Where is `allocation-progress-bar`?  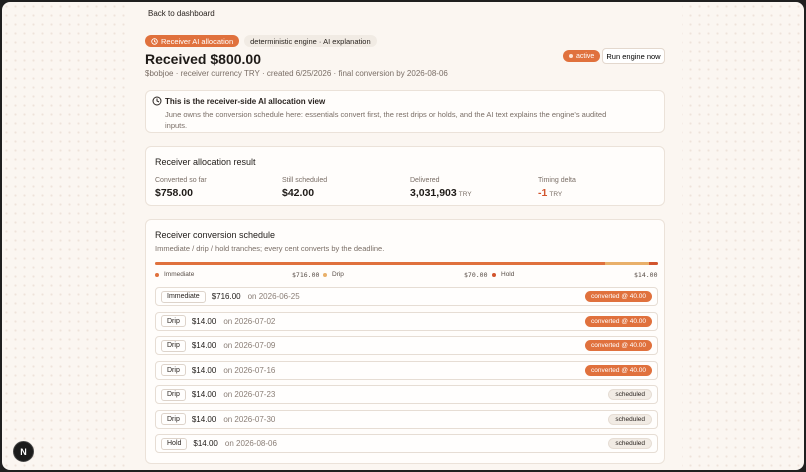
allocation-progress-bar is located at coordinates (406, 263).